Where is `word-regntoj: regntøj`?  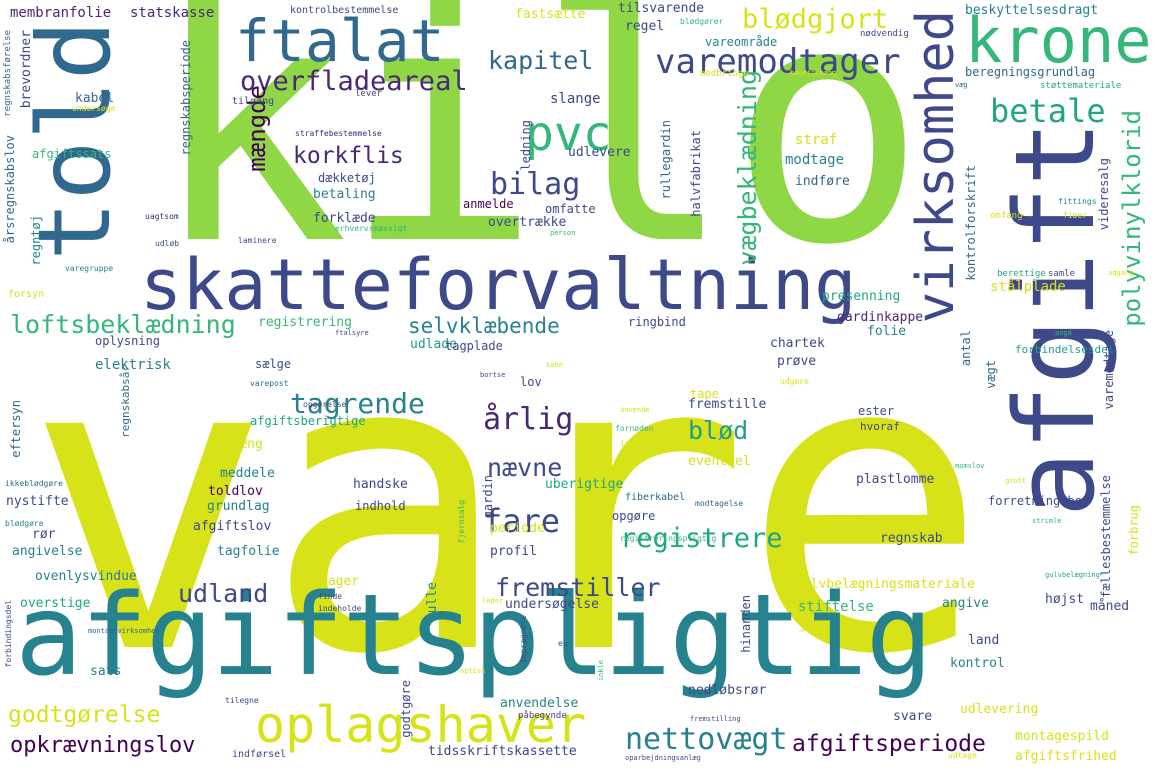 word-regntoj: regntøj is located at coordinates (36, 240).